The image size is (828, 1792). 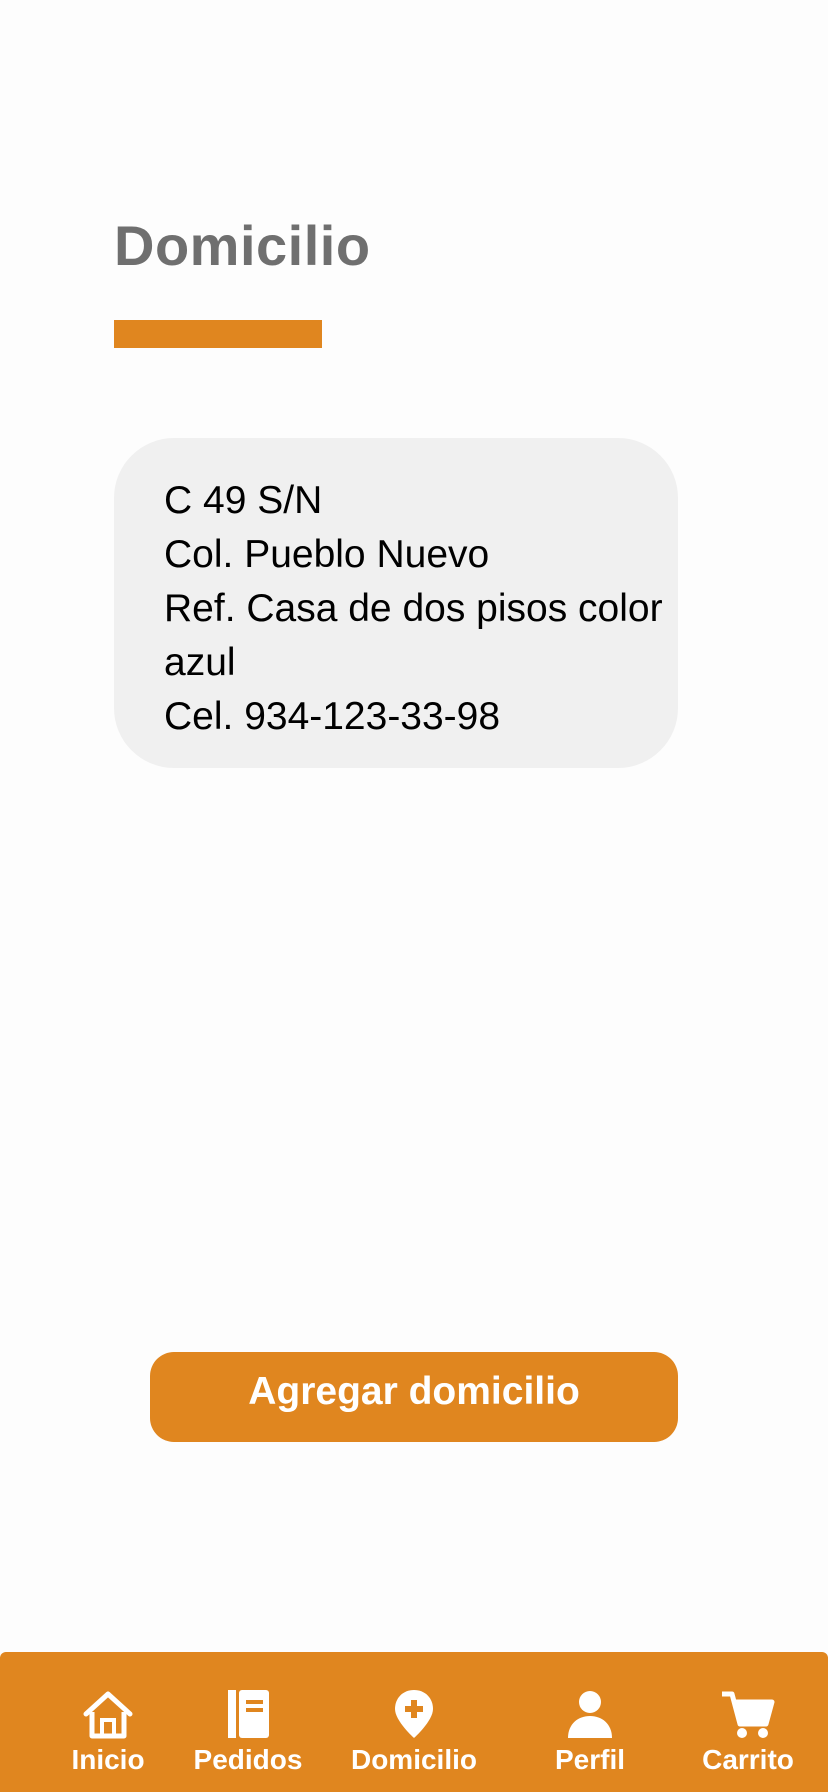 What do you see at coordinates (748, 1759) in the screenshot?
I see `nav-label-carrito: Carrito` at bounding box center [748, 1759].